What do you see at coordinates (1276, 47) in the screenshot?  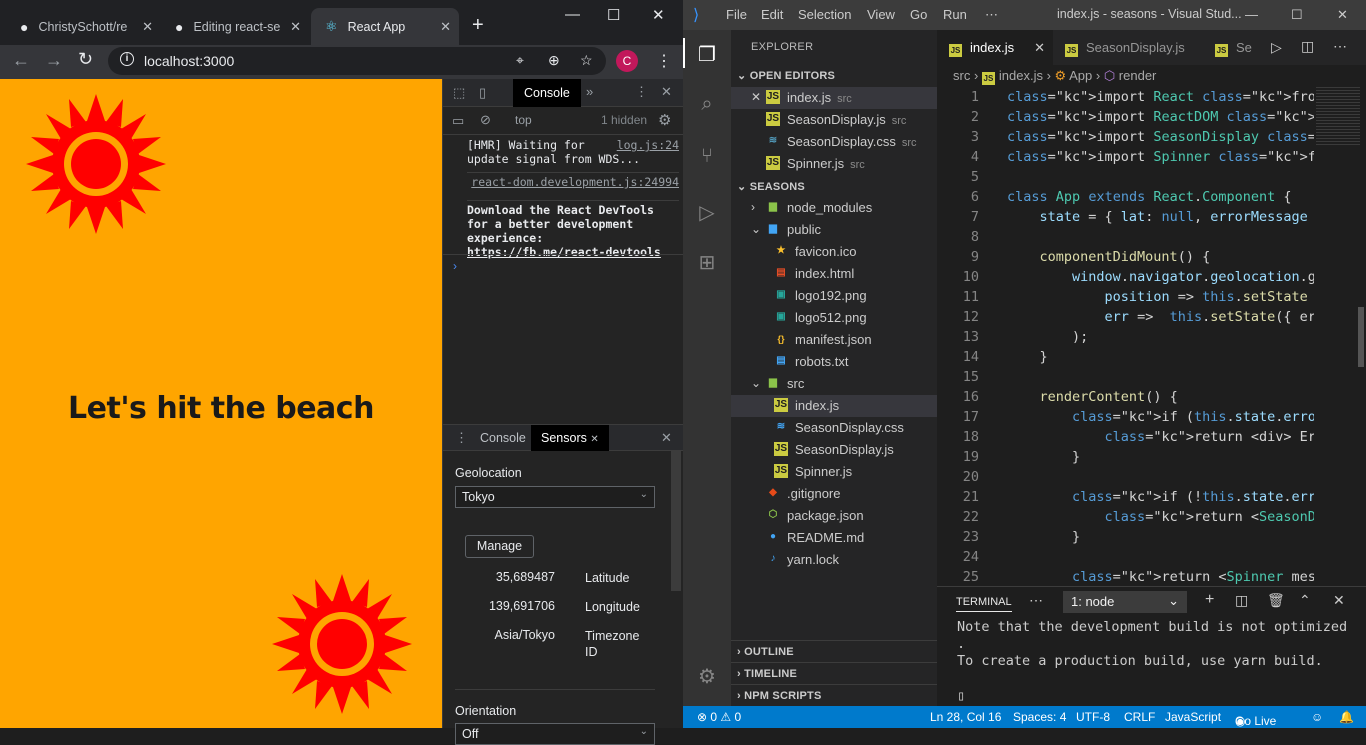 I see `run-icon: ▷` at bounding box center [1276, 47].